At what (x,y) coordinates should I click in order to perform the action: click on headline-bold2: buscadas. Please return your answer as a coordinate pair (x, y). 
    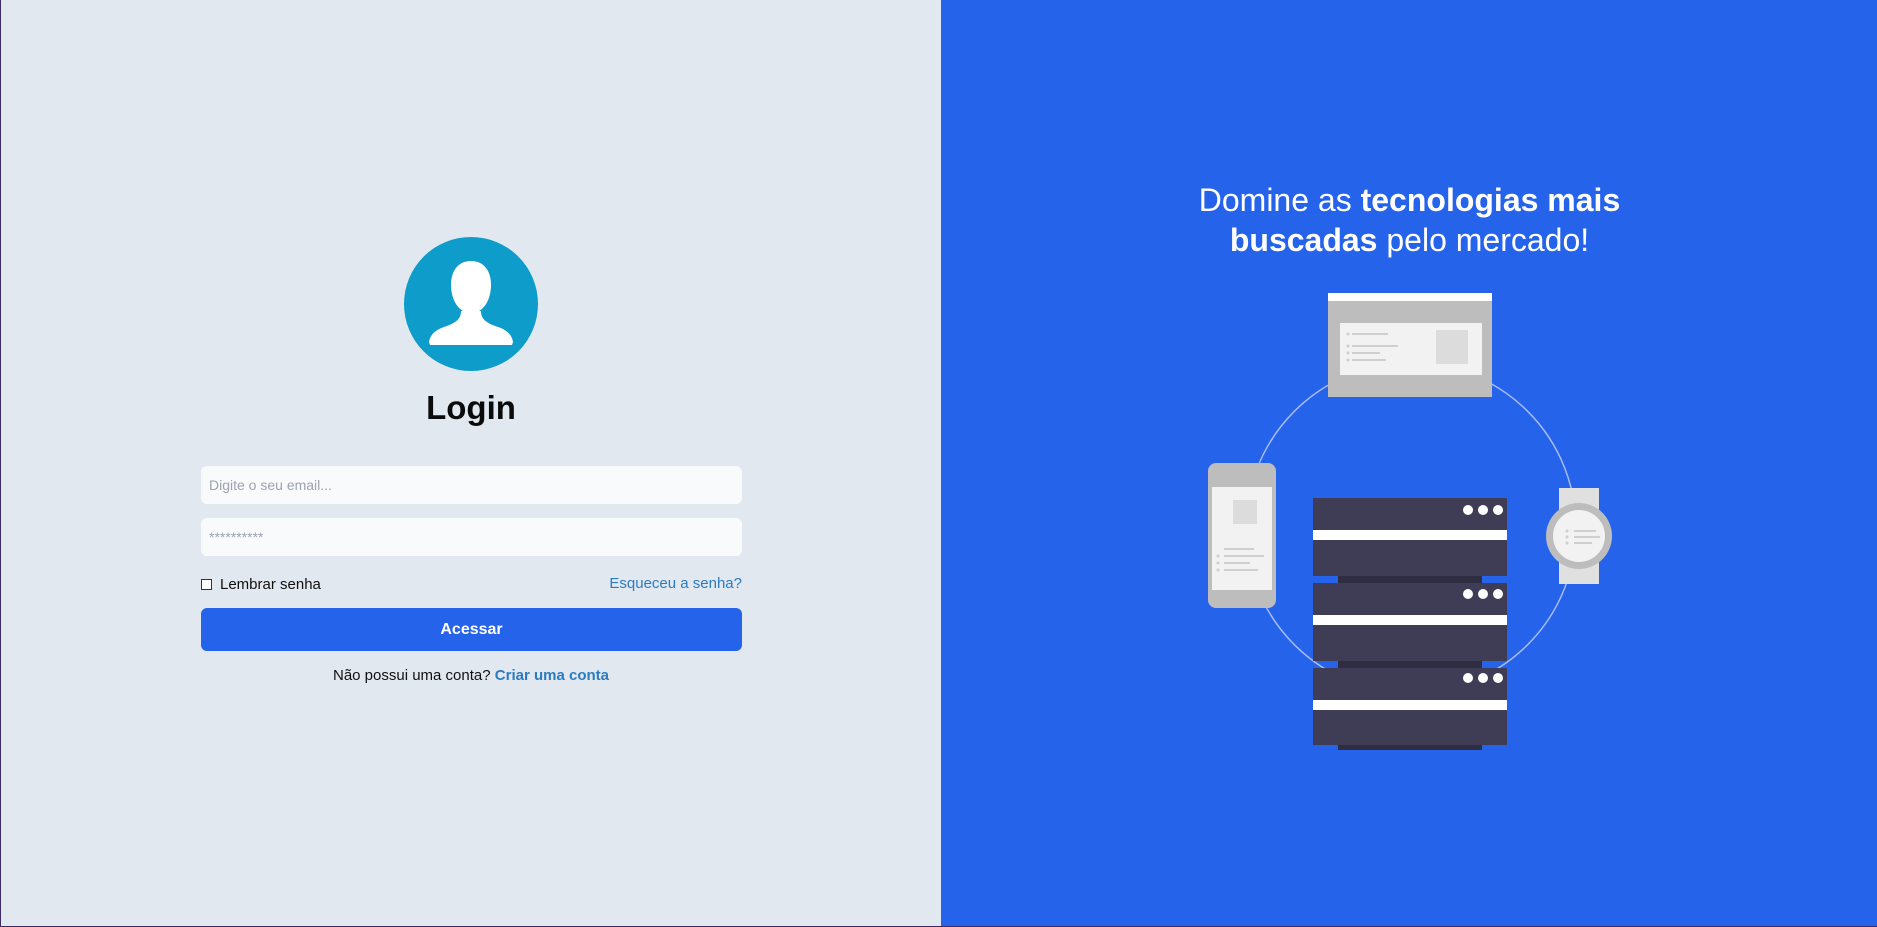
    Looking at the image, I should click on (1303, 240).